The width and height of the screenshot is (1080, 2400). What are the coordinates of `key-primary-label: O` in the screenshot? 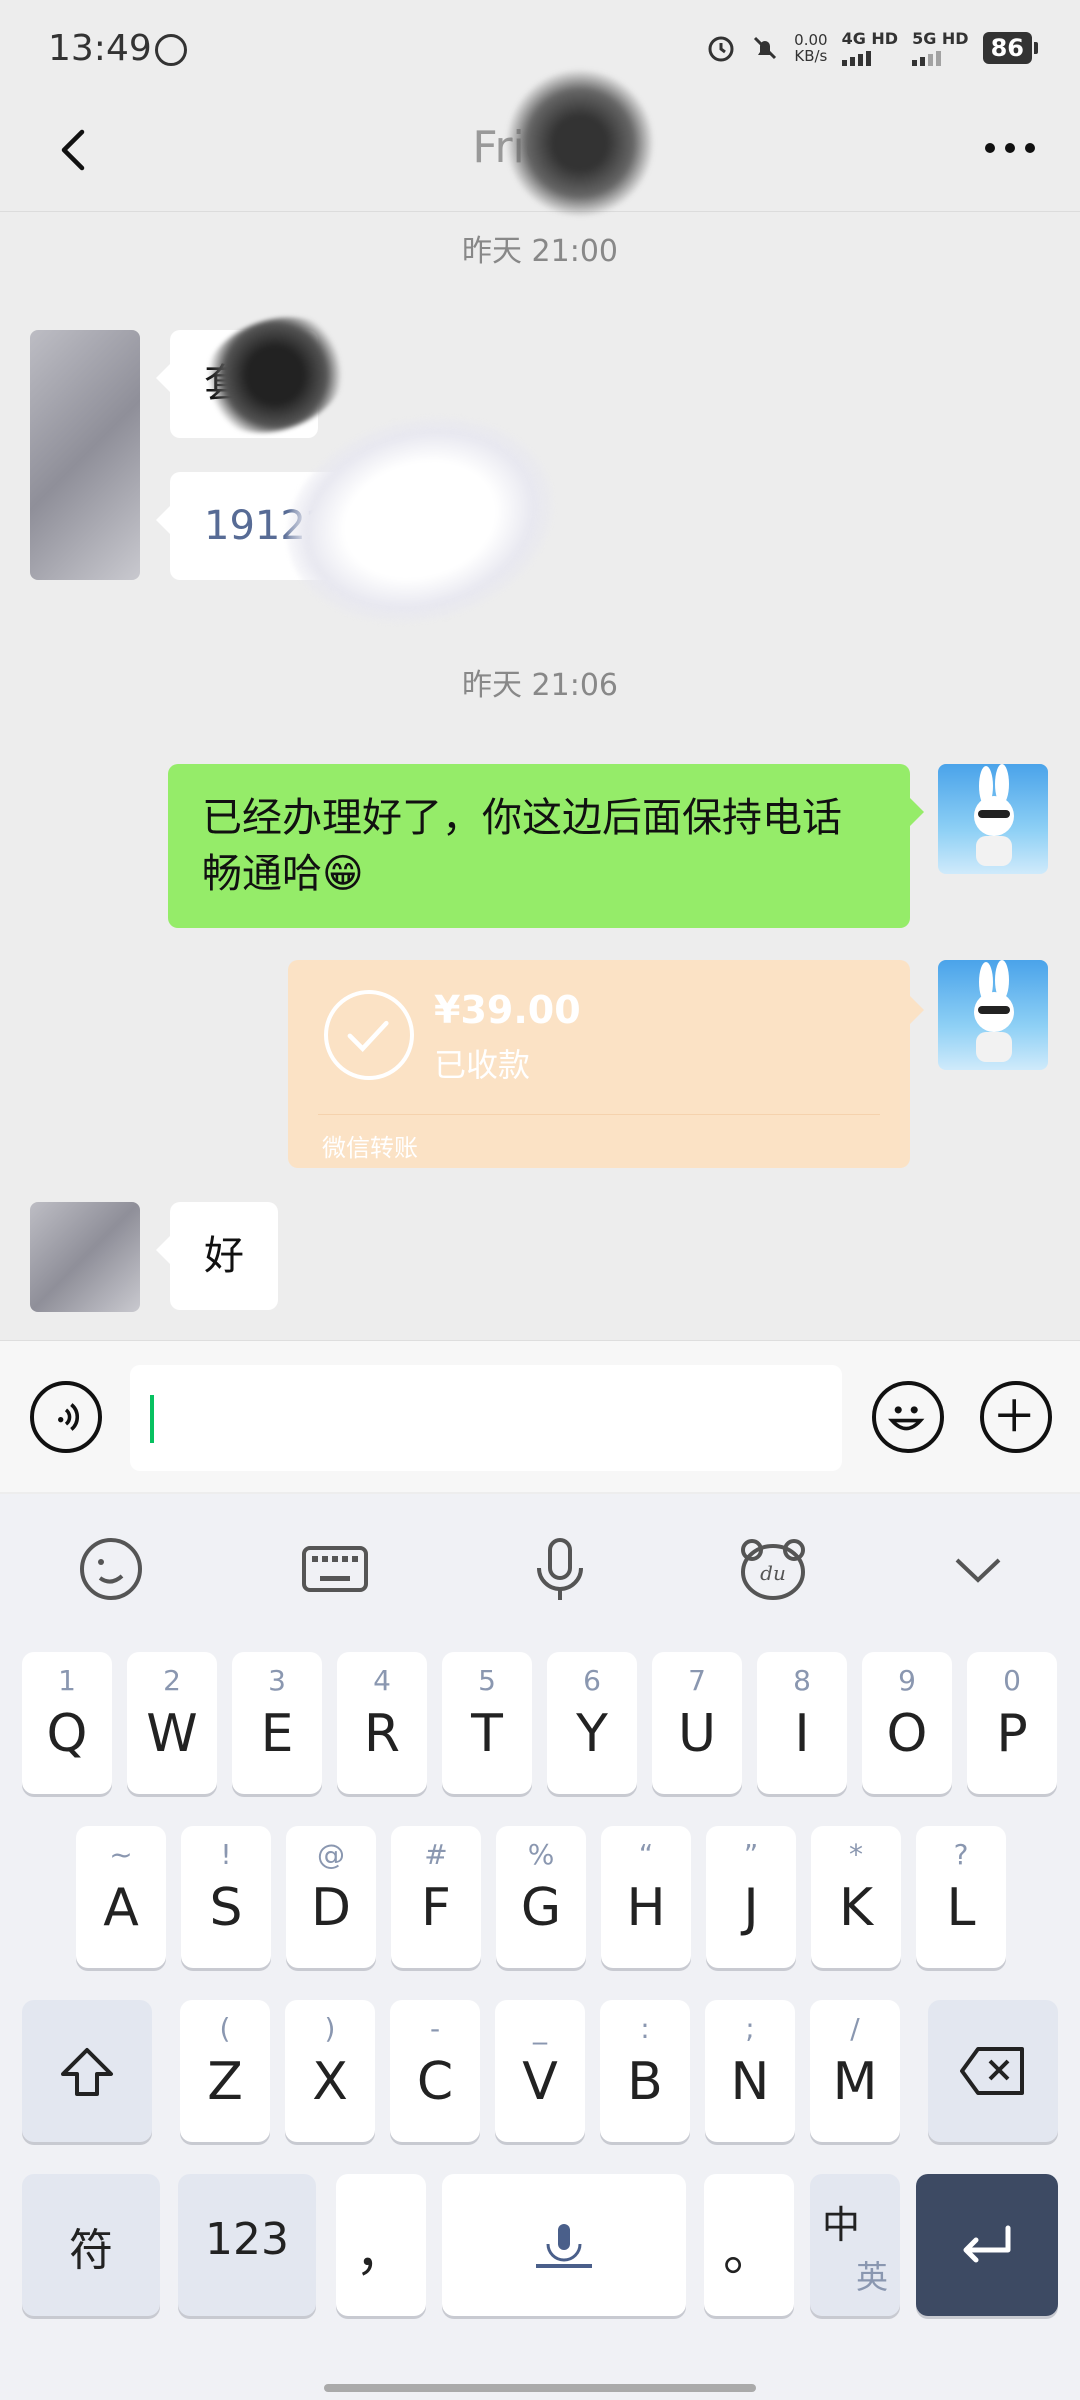 It's located at (907, 1734).